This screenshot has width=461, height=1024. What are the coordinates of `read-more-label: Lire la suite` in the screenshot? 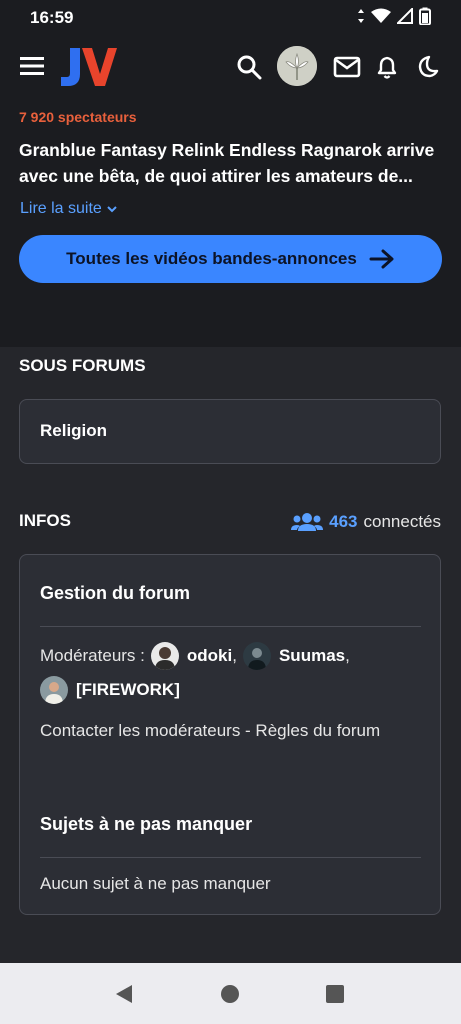 It's located at (61, 208).